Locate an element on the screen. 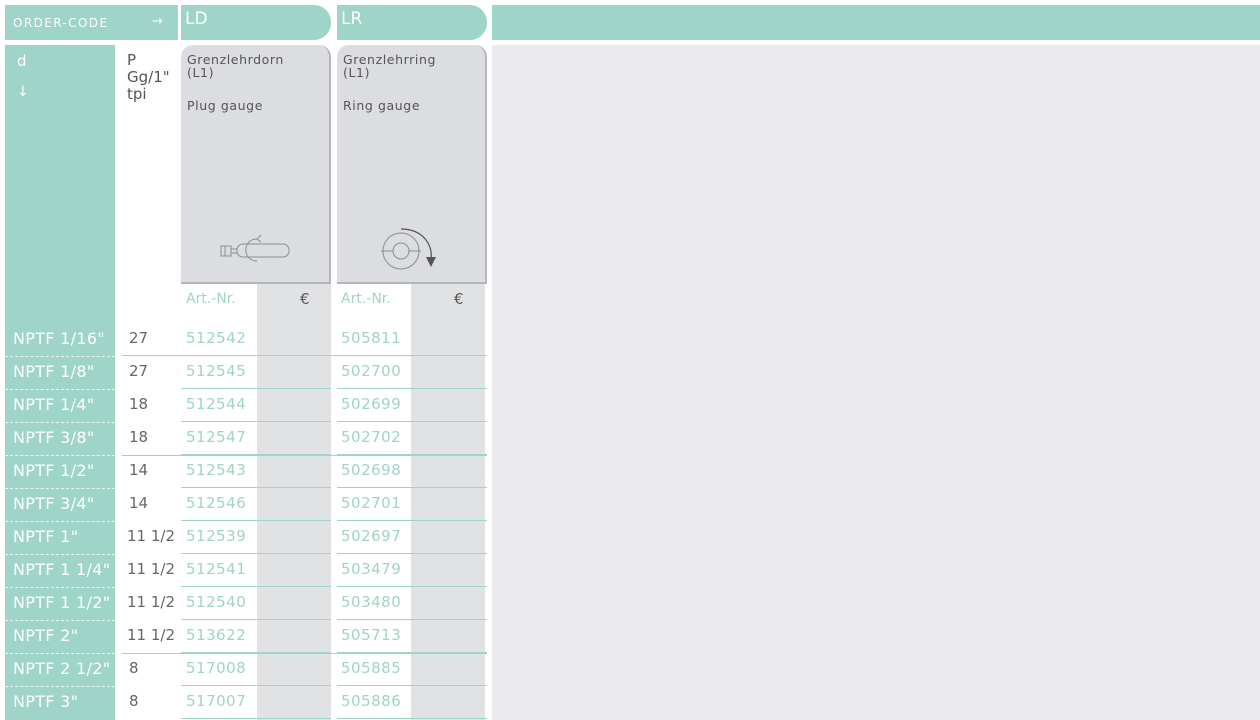 The image size is (1260, 720). lr-name-de: Grenzlehrring (L1) is located at coordinates (389, 66).